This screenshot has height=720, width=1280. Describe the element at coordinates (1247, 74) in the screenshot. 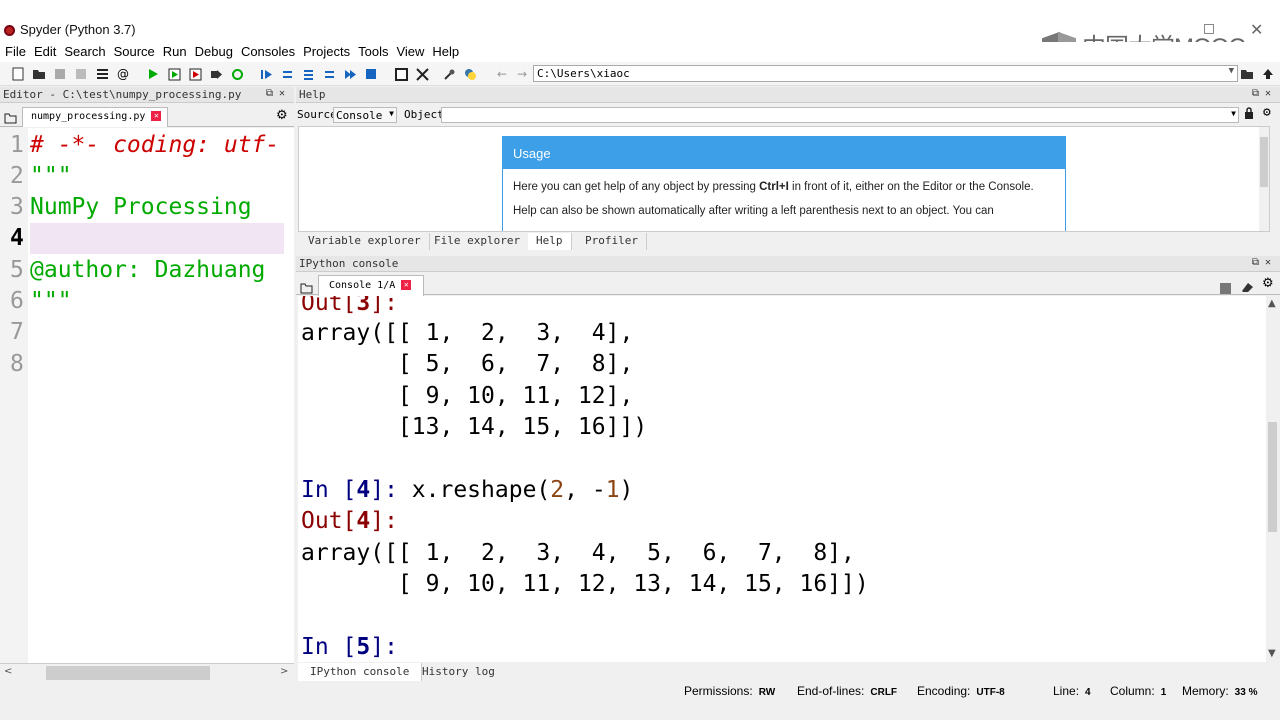

I see `browse-folder-icon` at that location.